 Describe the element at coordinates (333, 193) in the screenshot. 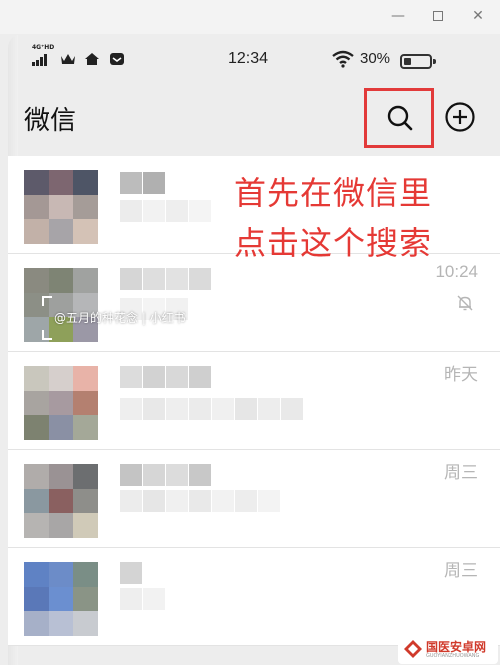

I see `annotation-line-1: 首先在微信里` at that location.